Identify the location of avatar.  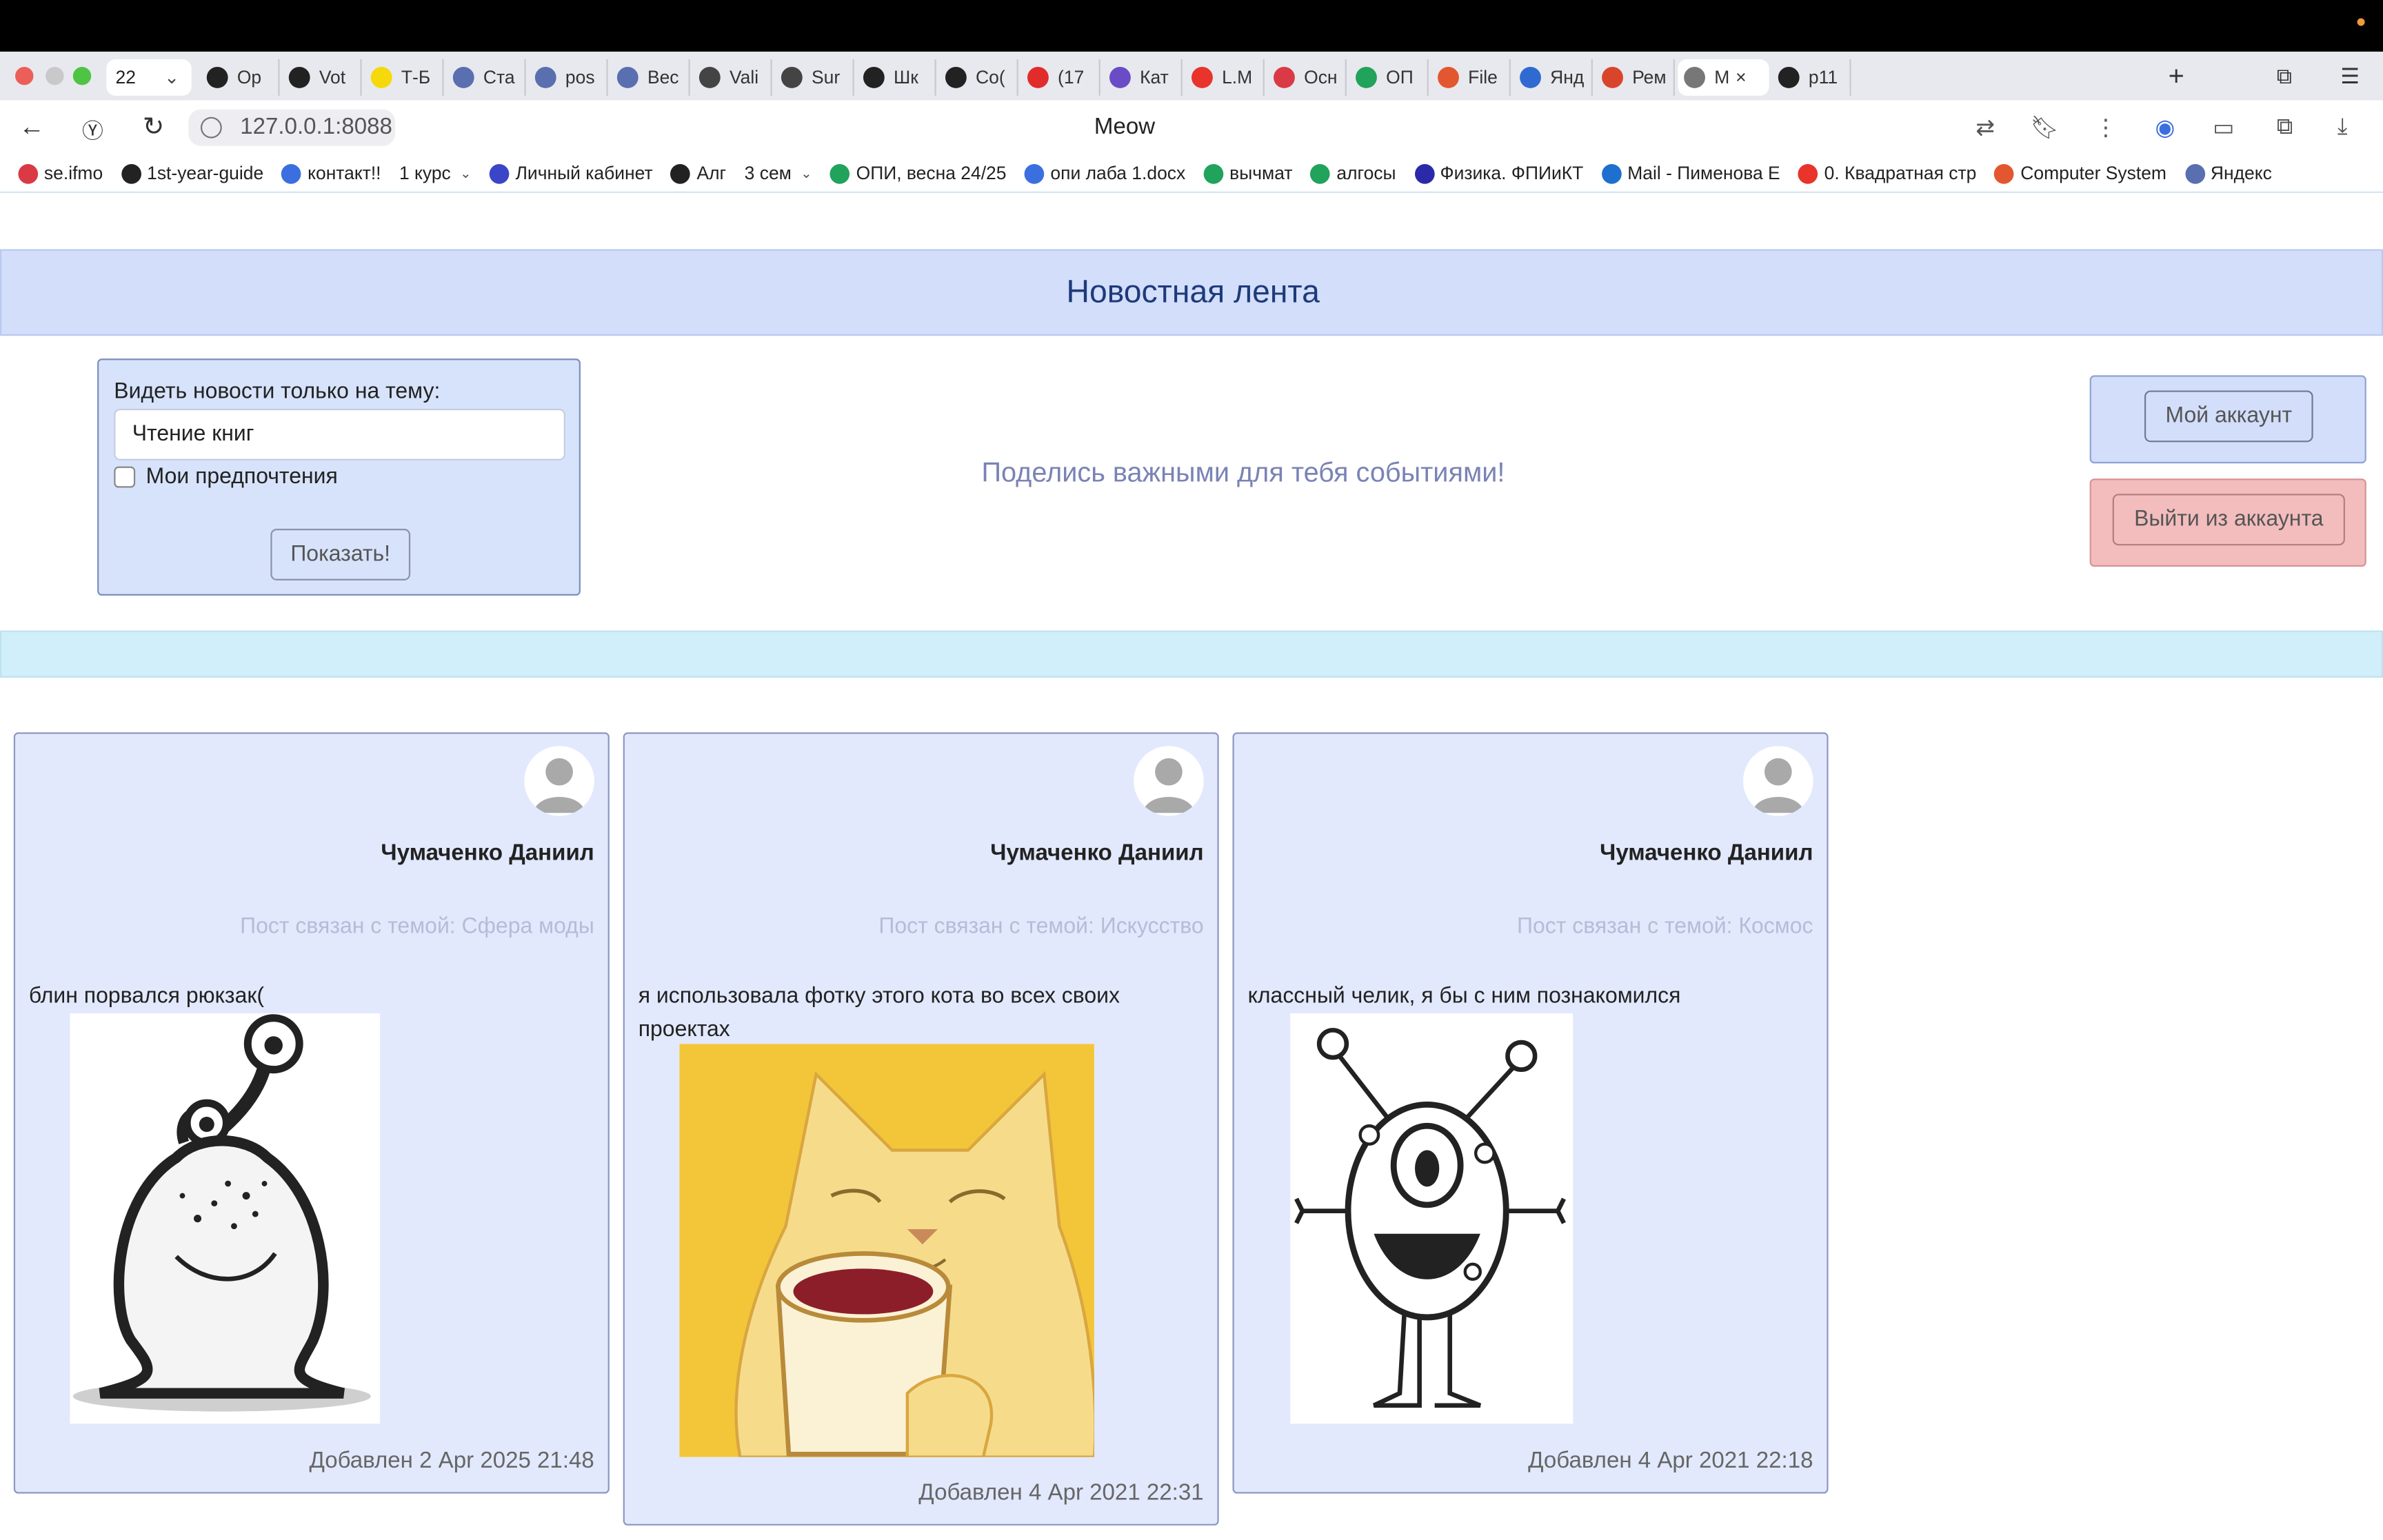
(1778, 781).